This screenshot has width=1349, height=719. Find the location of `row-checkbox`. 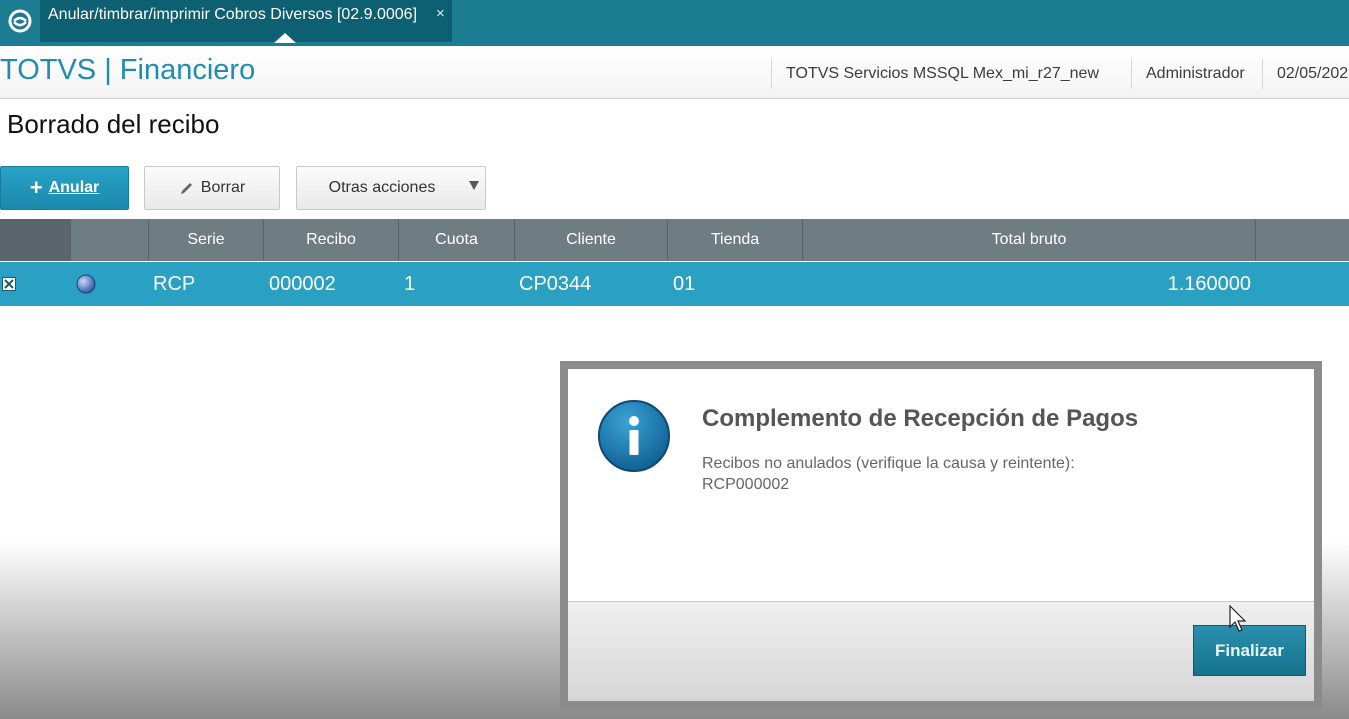

row-checkbox is located at coordinates (9, 284).